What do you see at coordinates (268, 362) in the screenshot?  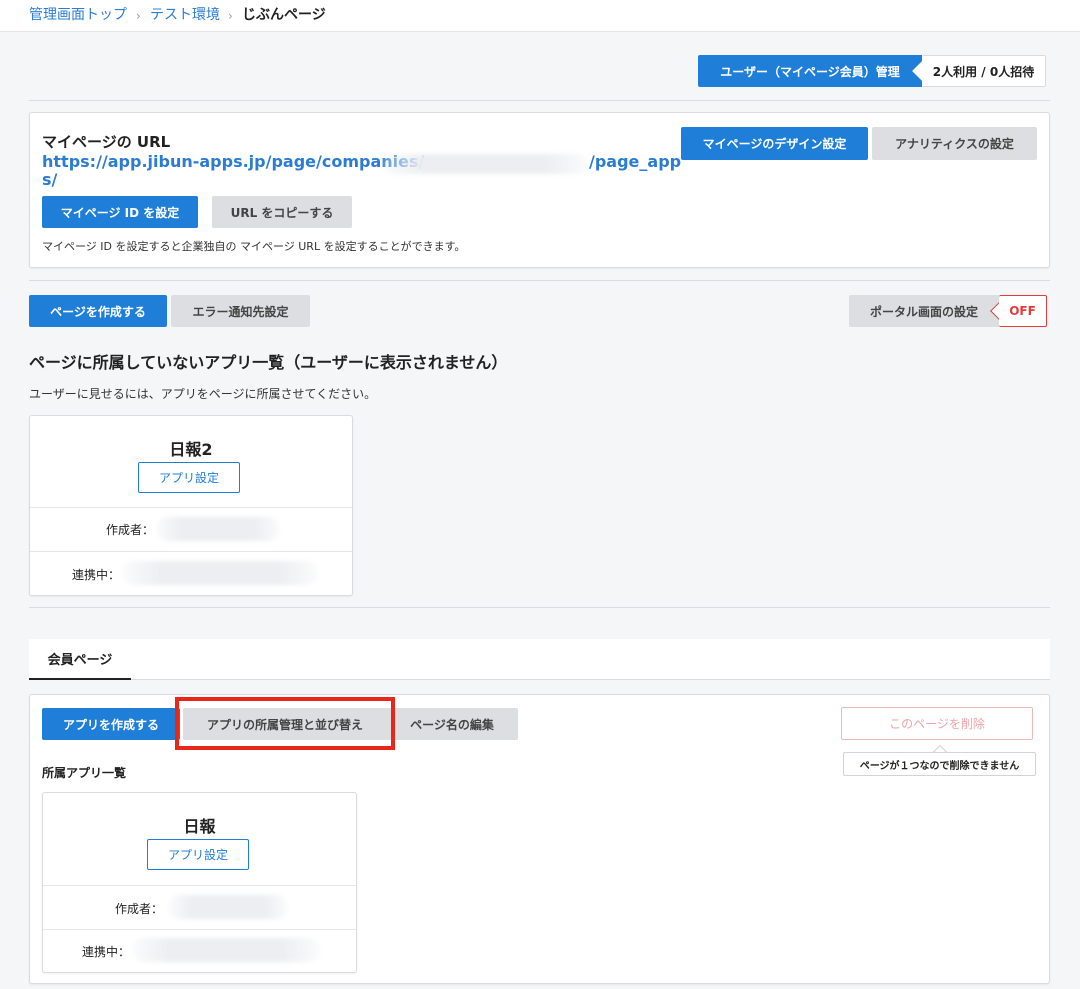 I see `unassigned-apps-heading: ページに所属していないアプリ一覧（ユーザーに表示されません）` at bounding box center [268, 362].